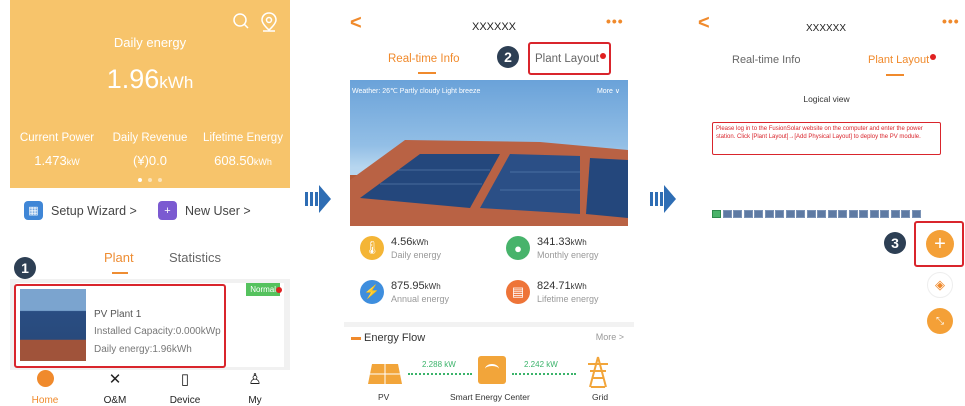  Describe the element at coordinates (45, 380) in the screenshot. I see `home-icon` at that location.